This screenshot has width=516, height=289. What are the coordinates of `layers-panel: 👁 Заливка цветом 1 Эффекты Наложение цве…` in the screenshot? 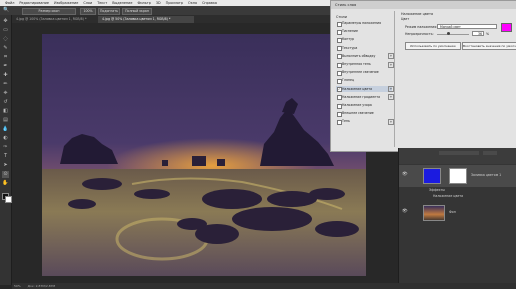 It's located at (457, 216).